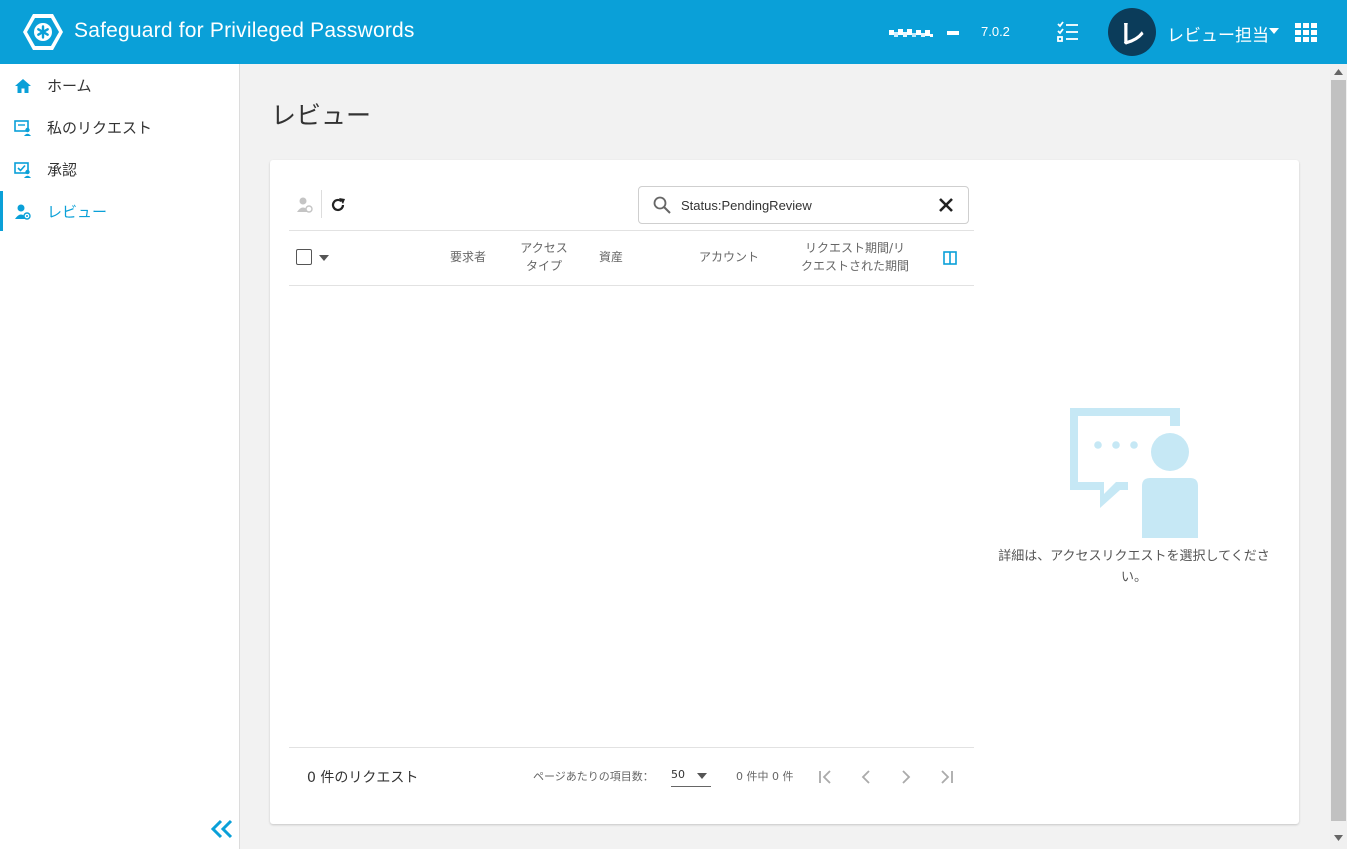 The width and height of the screenshot is (1347, 849). What do you see at coordinates (23, 212) in the screenshot?
I see `review-icon` at bounding box center [23, 212].